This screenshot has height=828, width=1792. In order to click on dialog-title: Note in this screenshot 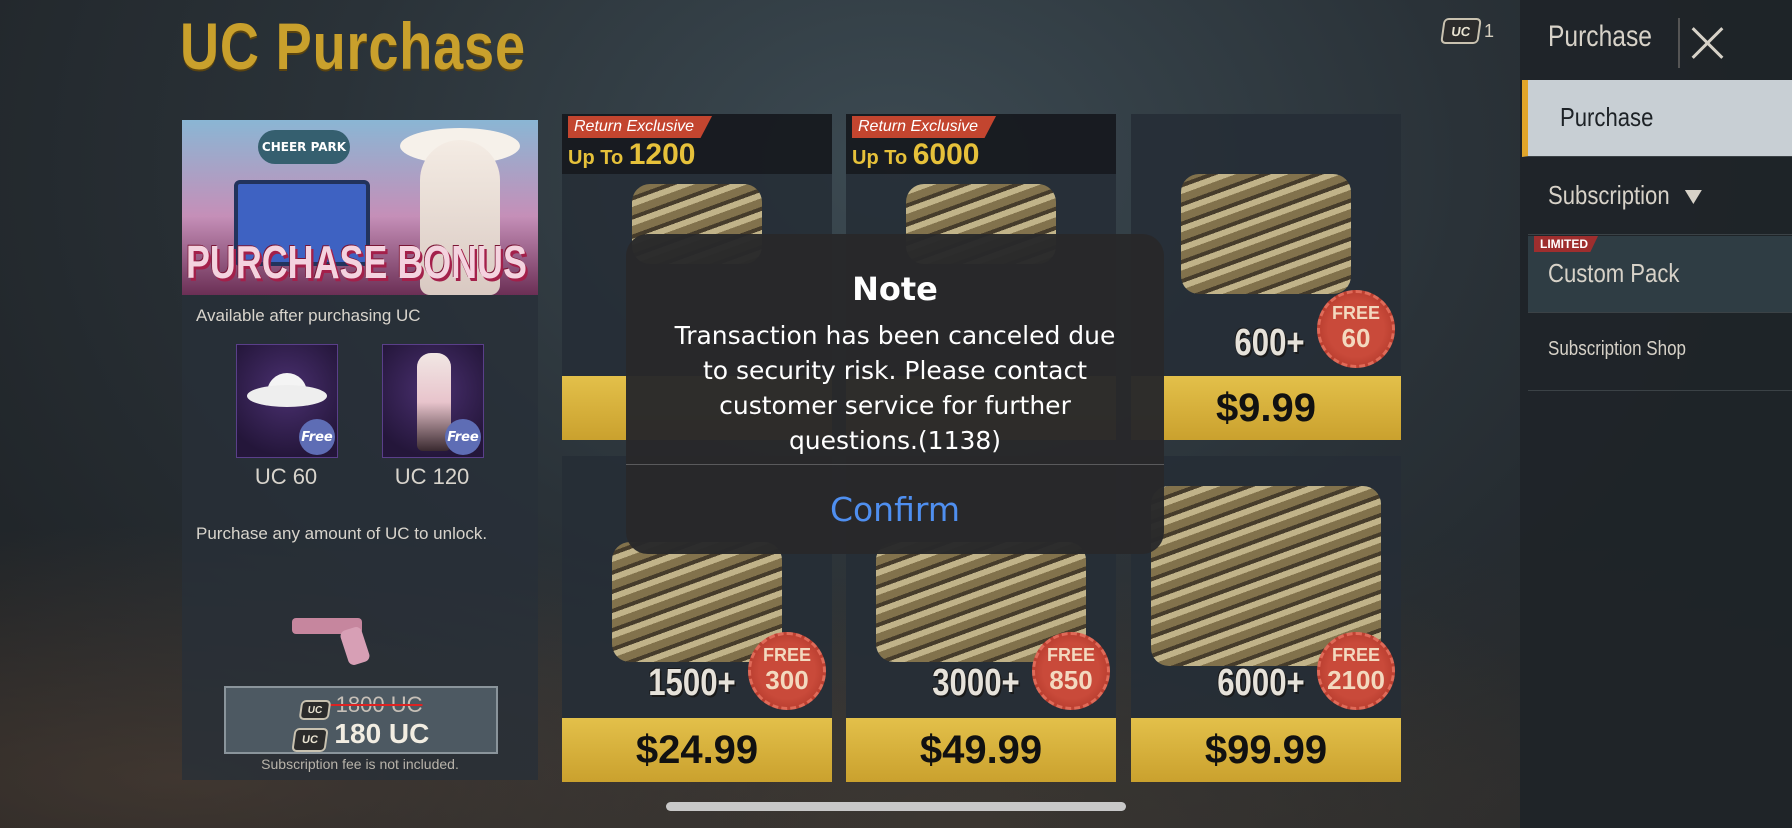, I will do `click(895, 289)`.